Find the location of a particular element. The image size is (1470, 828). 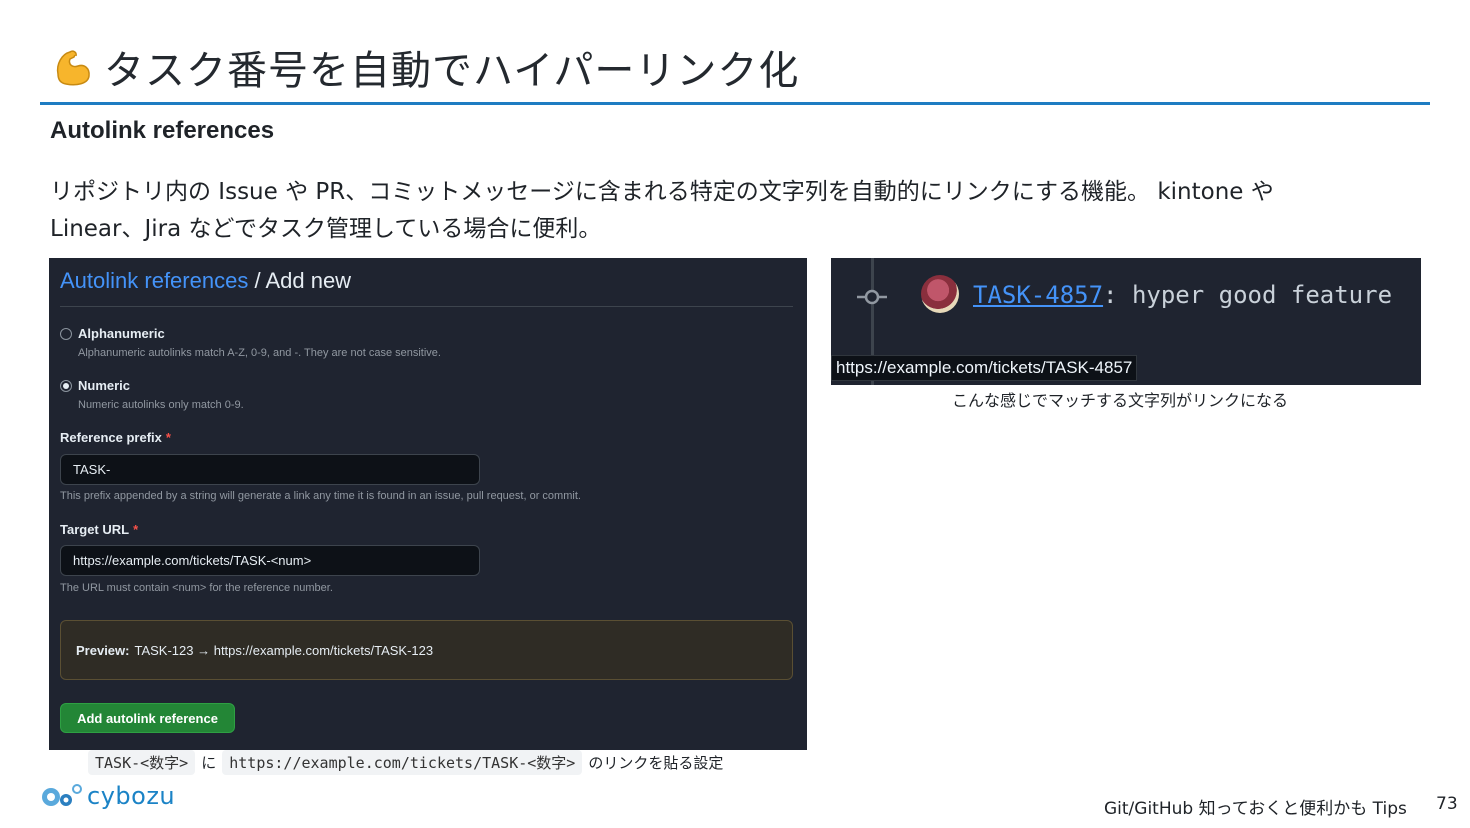

add-autolink-reference-button: Add autolink reference is located at coordinates (147, 718).